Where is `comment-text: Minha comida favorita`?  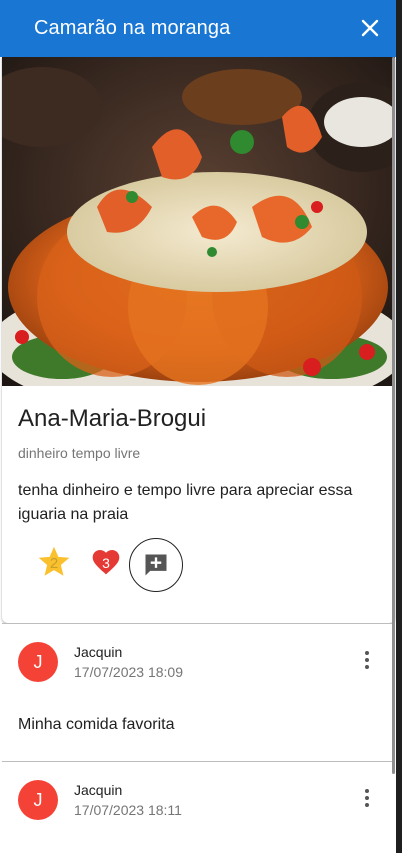 comment-text: Minha comida favorita is located at coordinates (96, 724).